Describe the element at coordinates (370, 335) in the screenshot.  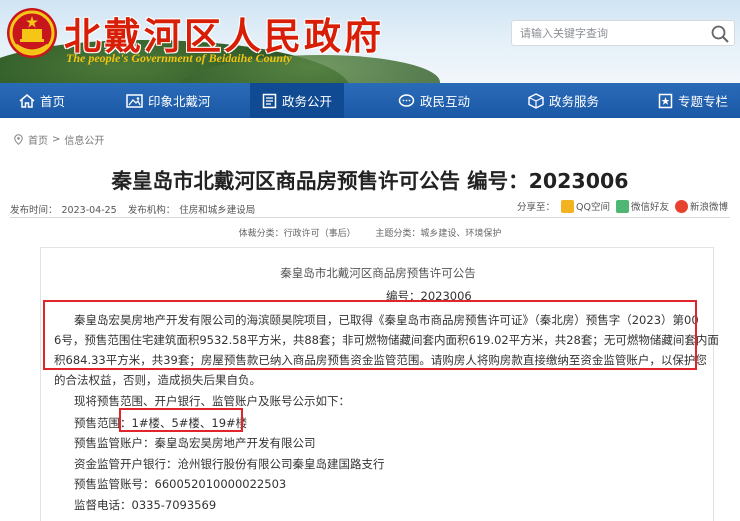
I see `highlight-box-paragraph` at that location.